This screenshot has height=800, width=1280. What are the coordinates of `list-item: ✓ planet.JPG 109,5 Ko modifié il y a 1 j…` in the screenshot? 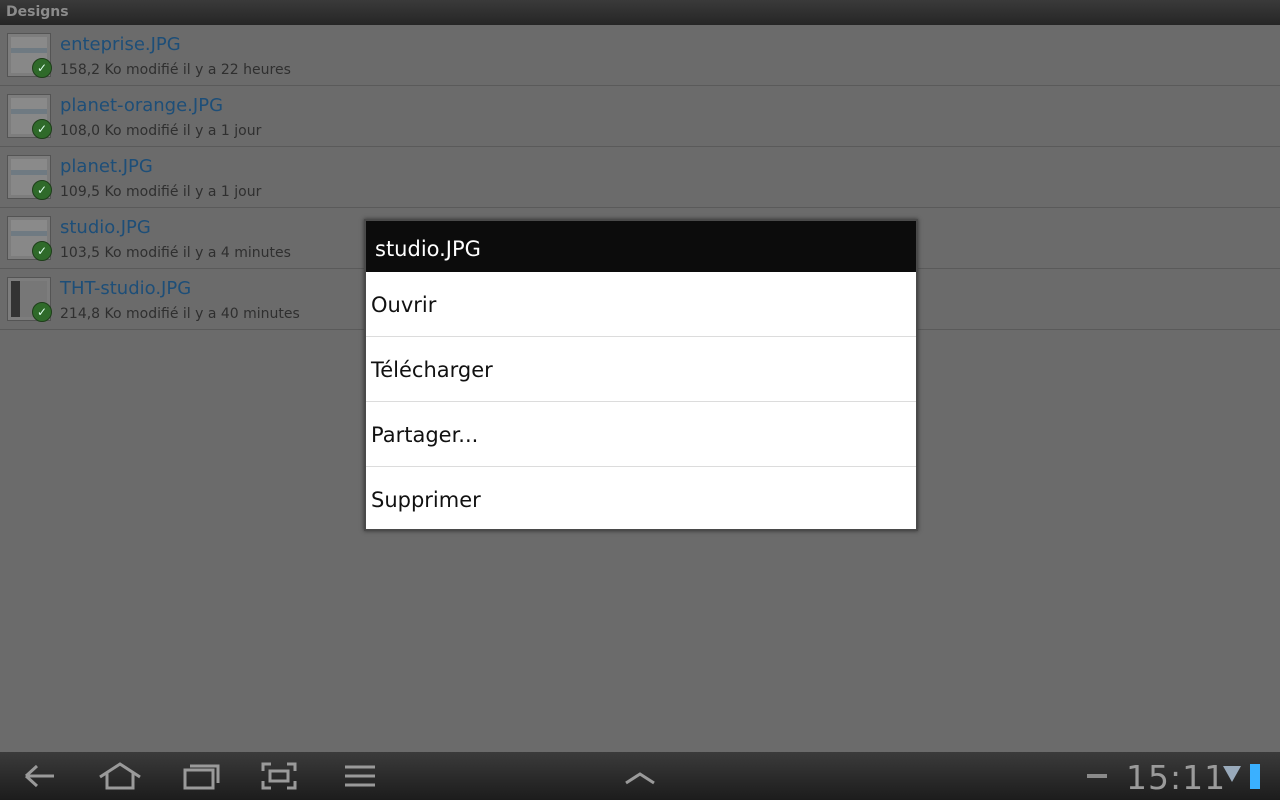 It's located at (640, 177).